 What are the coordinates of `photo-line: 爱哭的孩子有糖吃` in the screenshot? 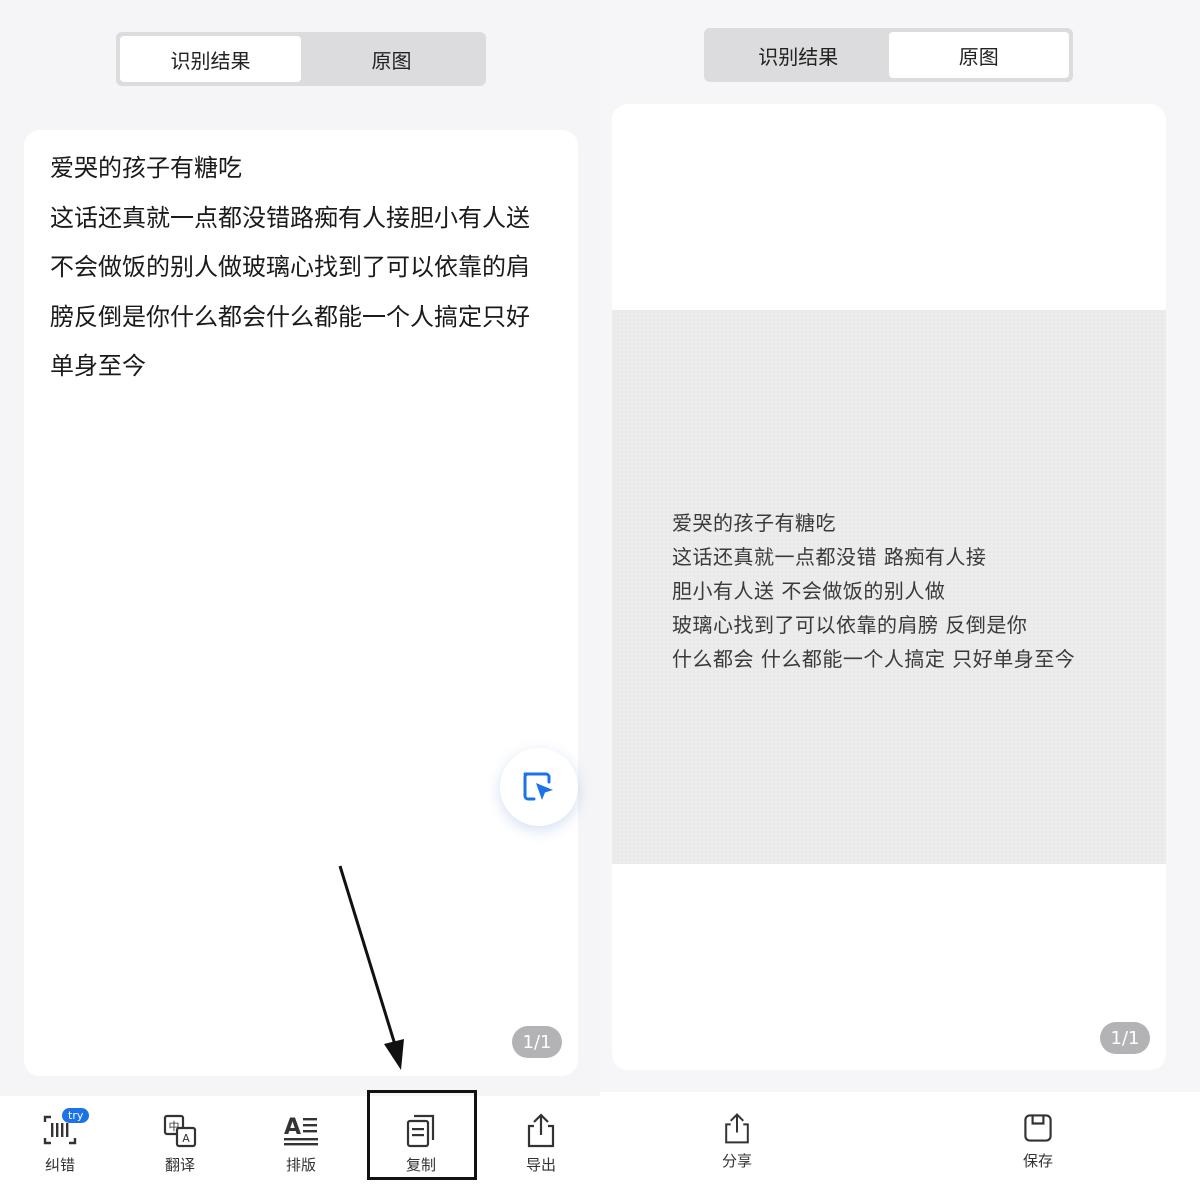 It's located at (754, 523).